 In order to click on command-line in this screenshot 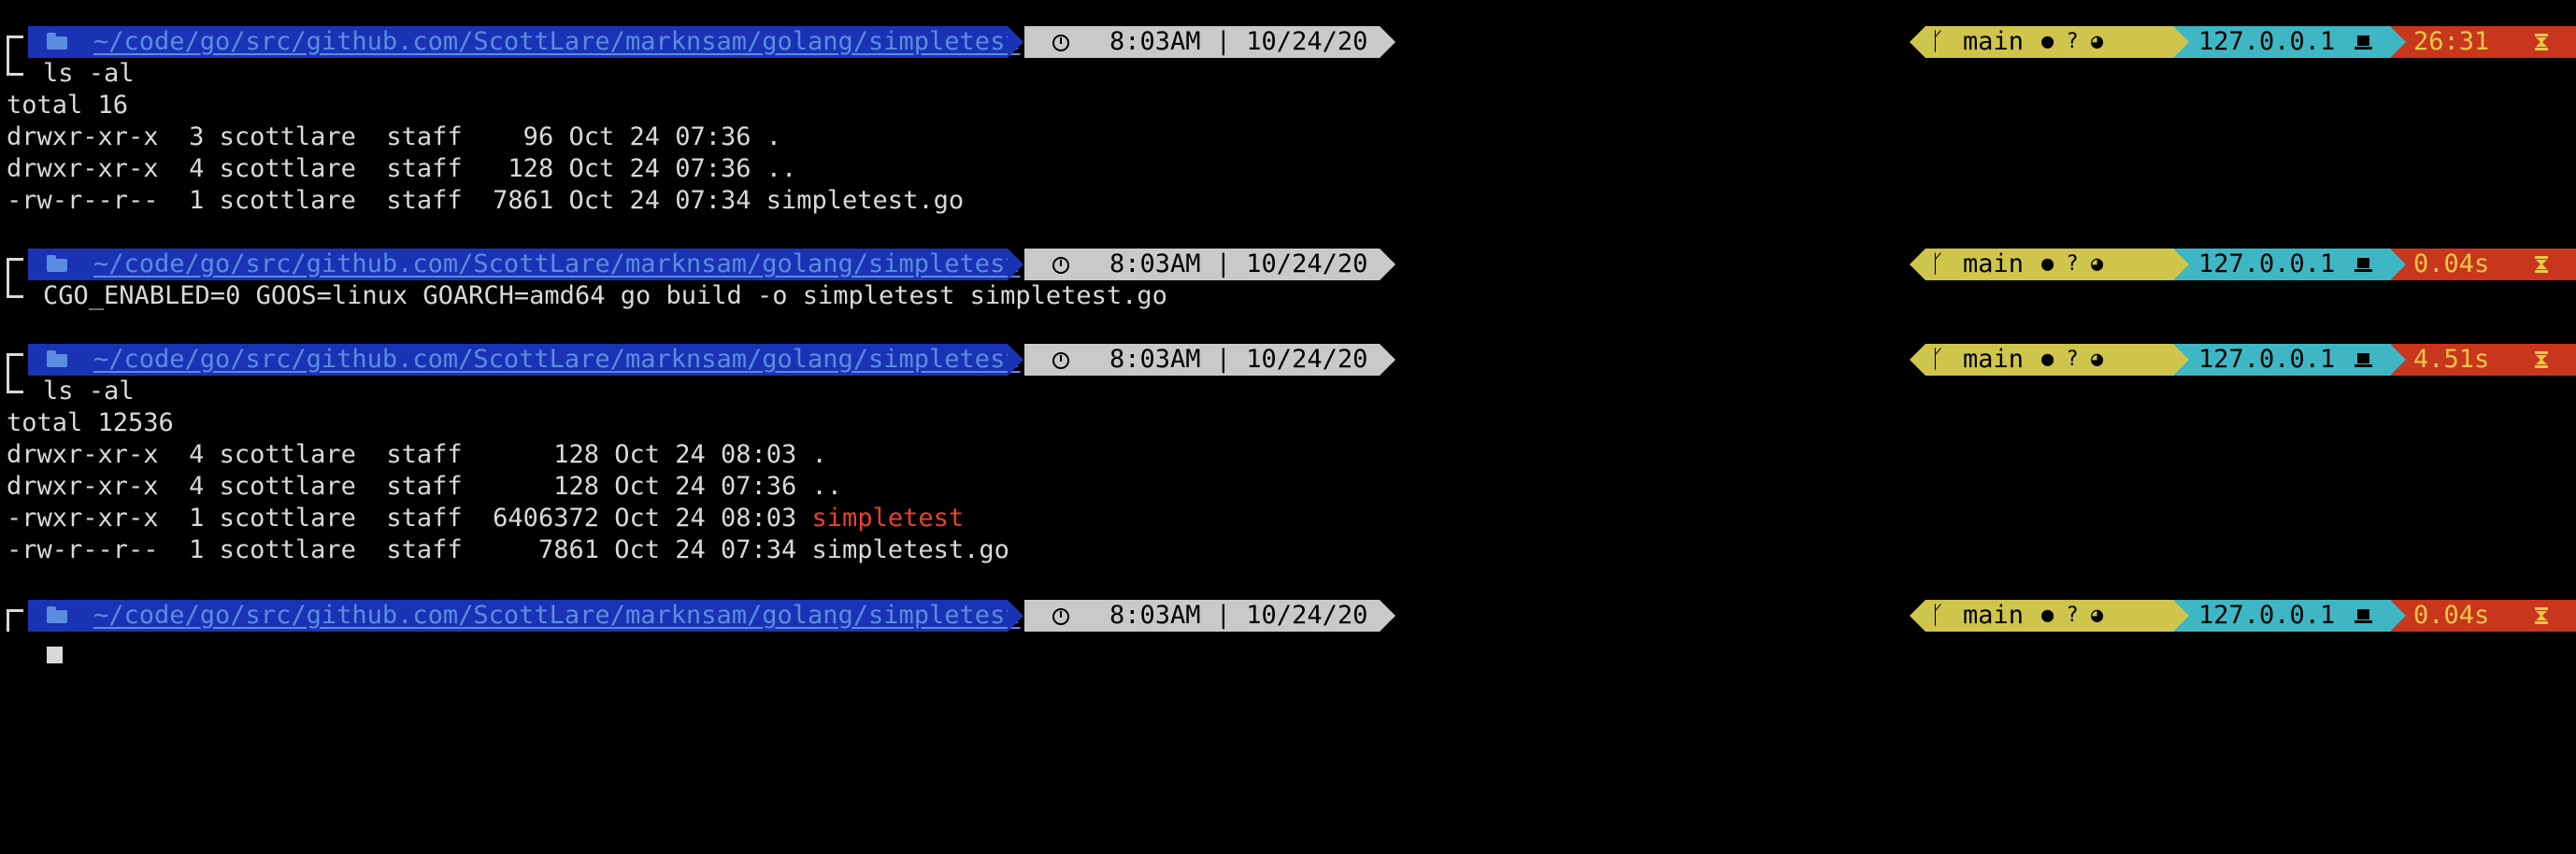, I will do `click(1288, 648)`.